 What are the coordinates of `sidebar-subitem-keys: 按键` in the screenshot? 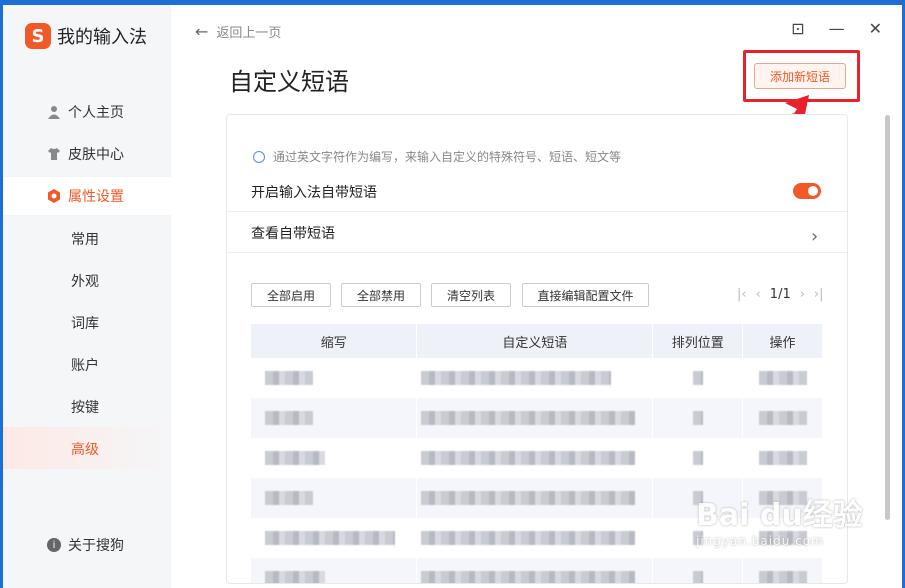 It's located at (85, 407).